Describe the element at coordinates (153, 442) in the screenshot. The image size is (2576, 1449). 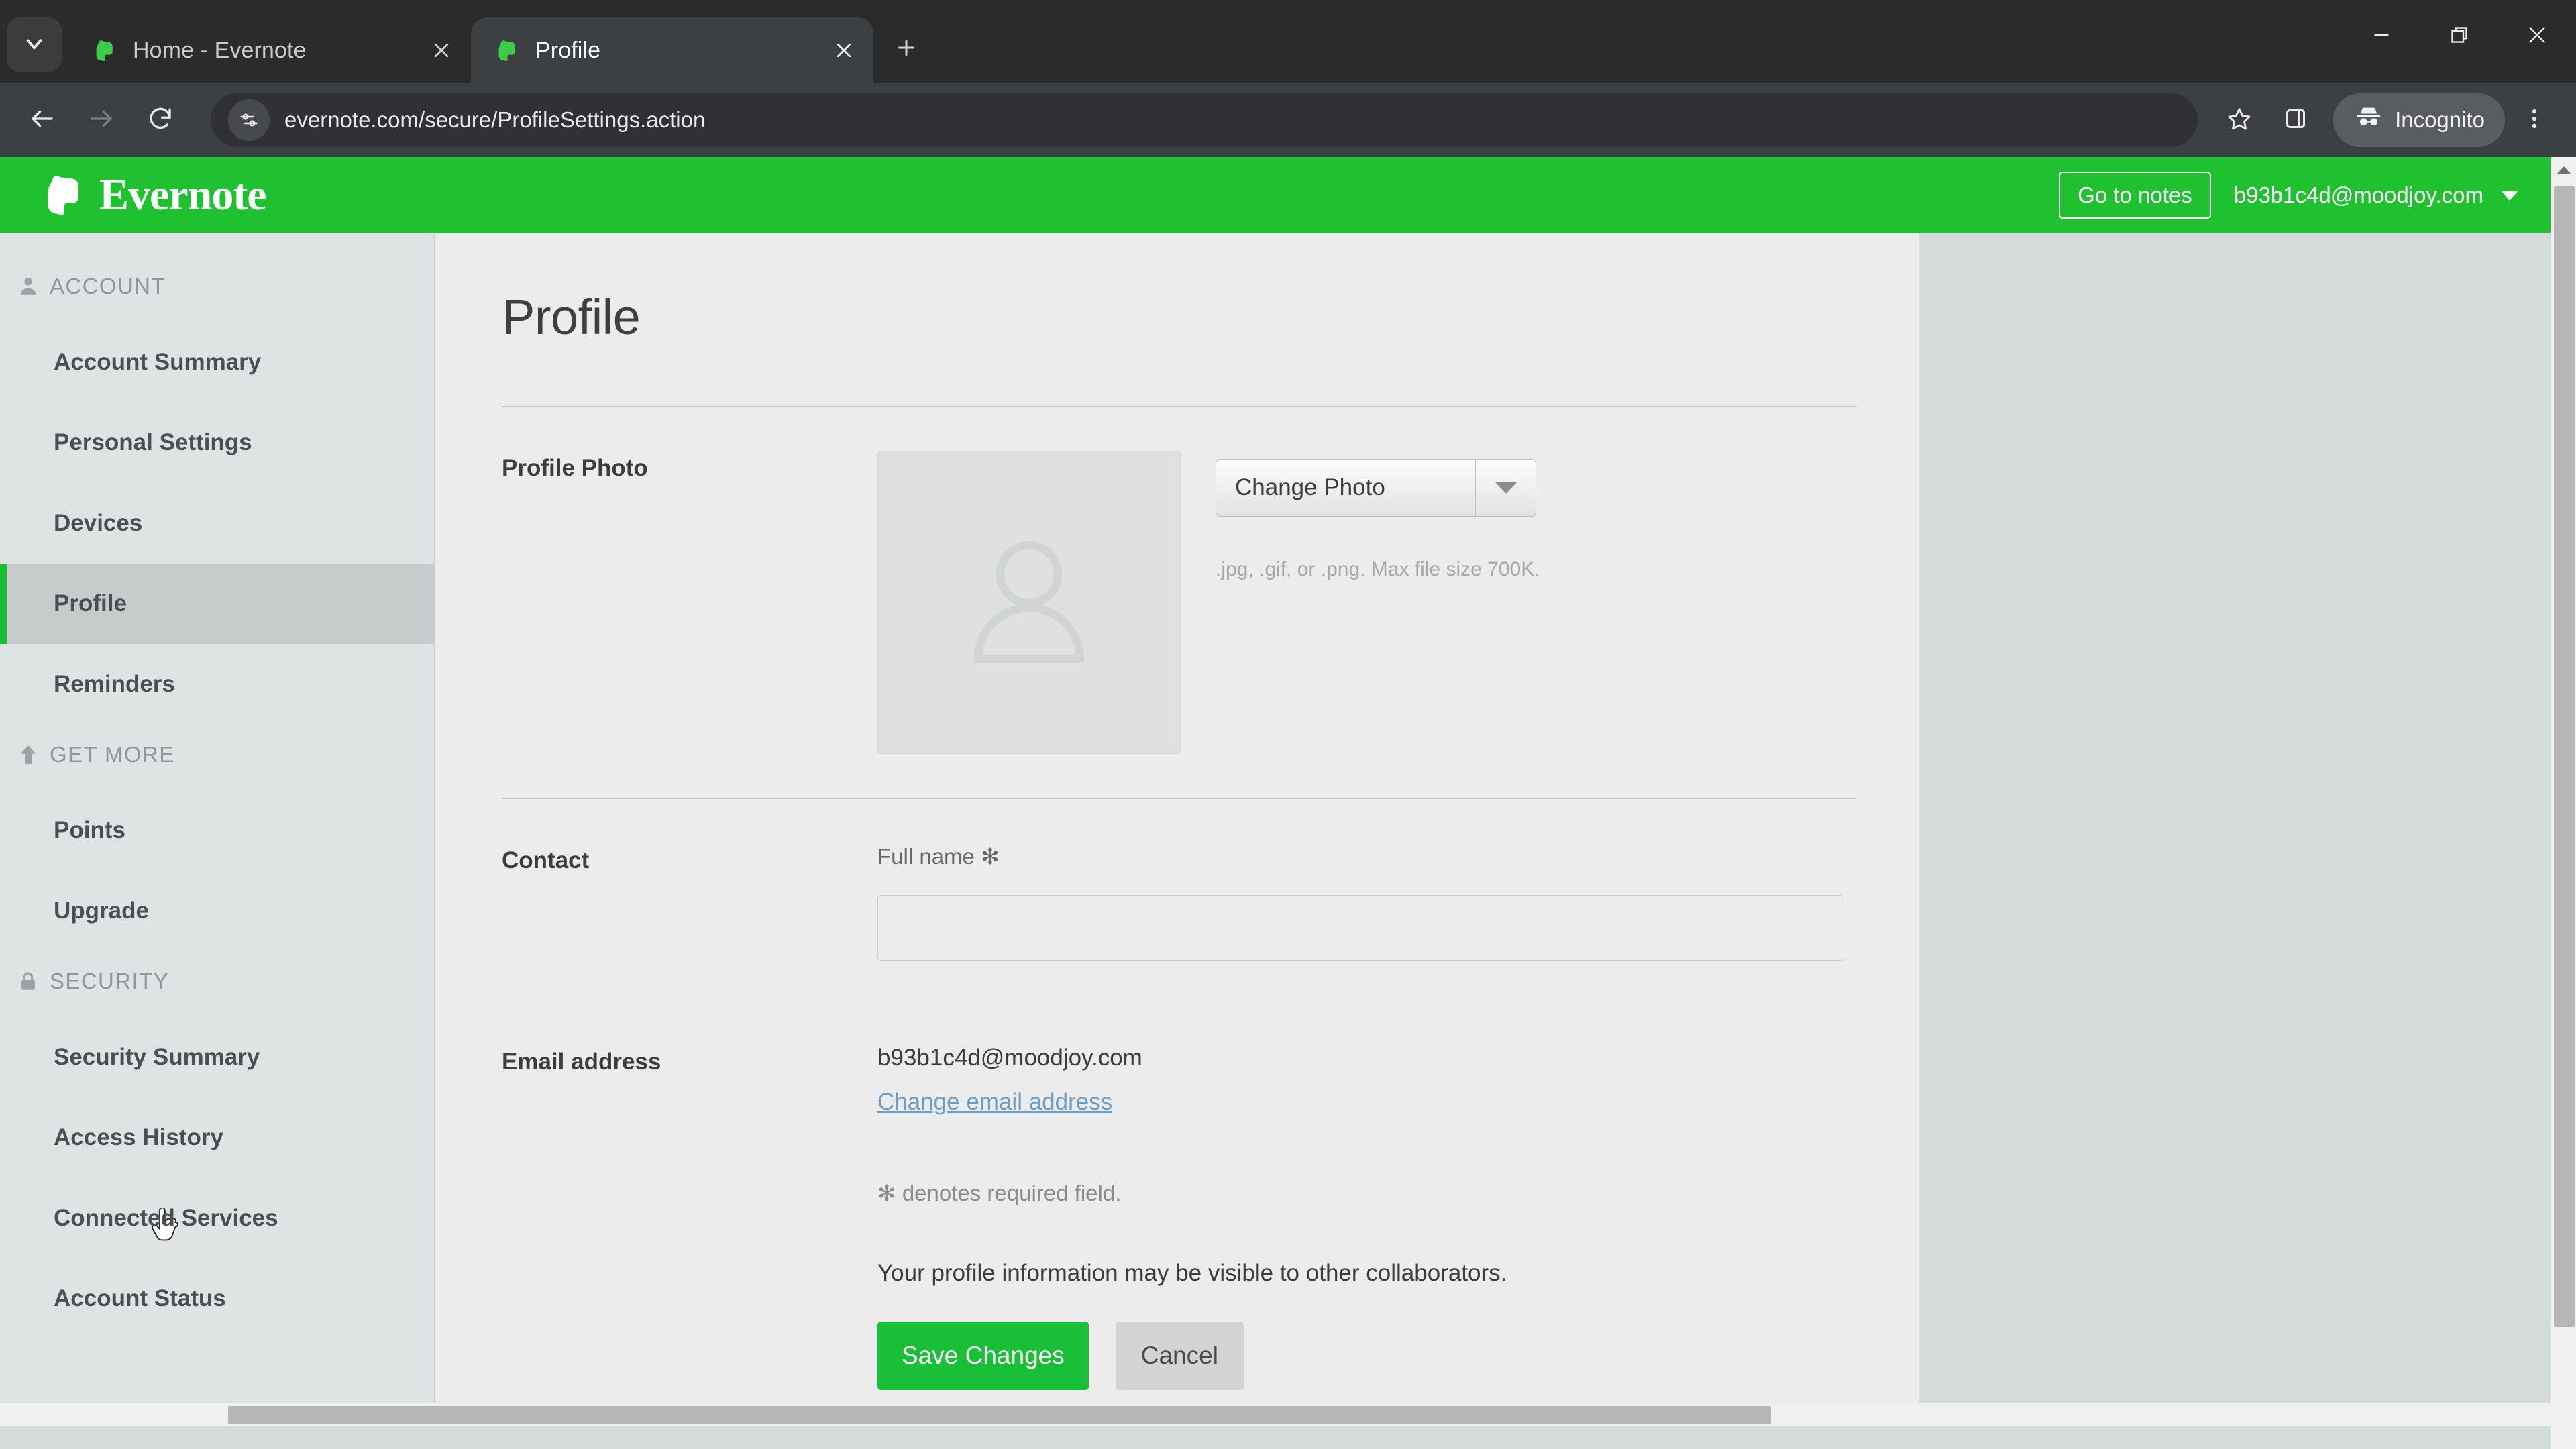
I see `sidebar-item-label: Personal Settings` at that location.